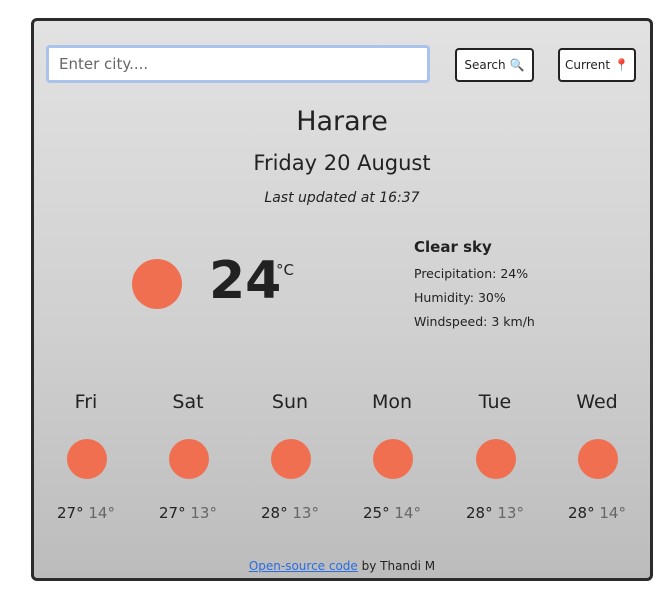 Image resolution: width=670 pixels, height=600 pixels. Describe the element at coordinates (392, 402) in the screenshot. I see `forecast-day-name: Mon` at that location.